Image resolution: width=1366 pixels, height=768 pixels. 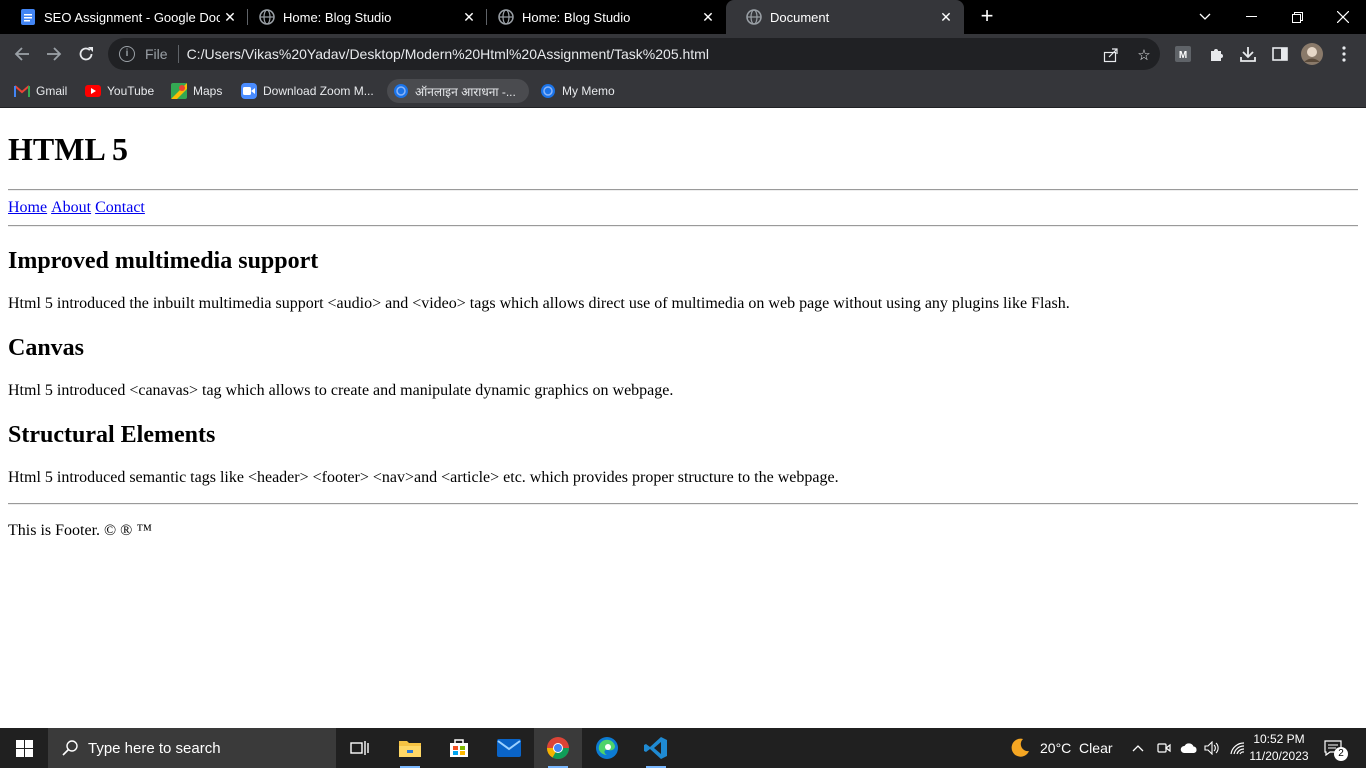 I want to click on notification-center-button: 2, so click(x=1335, y=748).